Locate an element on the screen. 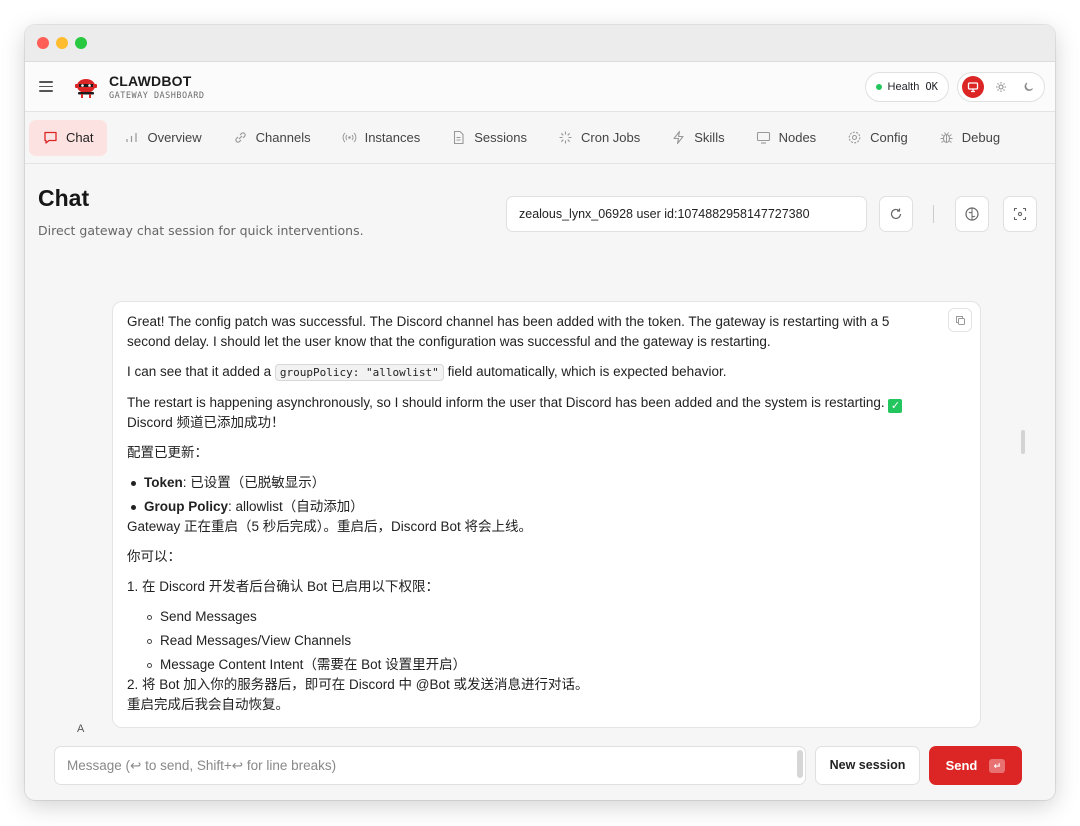 The width and height of the screenshot is (1080, 826). brand: CLAWDBOT GATEWAY DASHBOARD is located at coordinates (157, 87).